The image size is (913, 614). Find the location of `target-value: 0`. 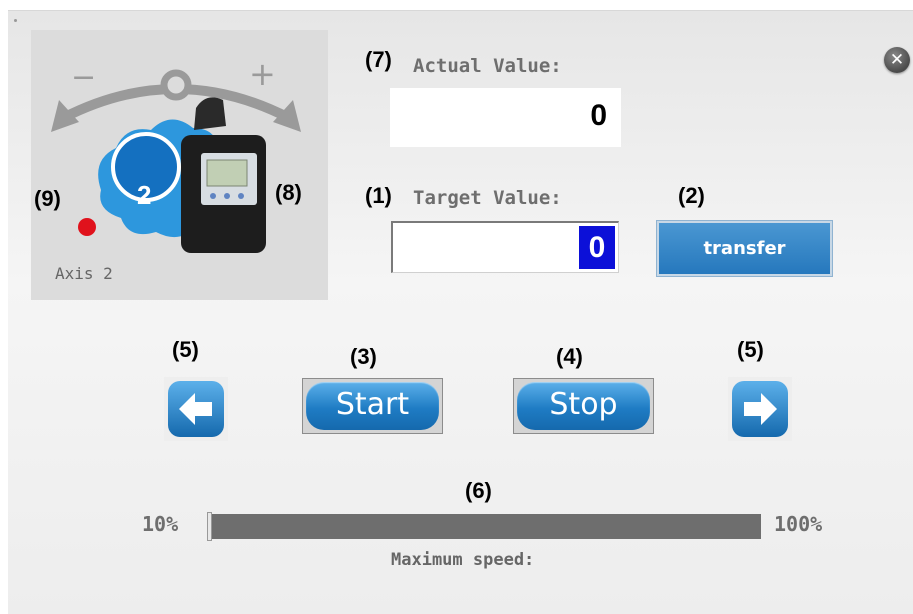

target-value: 0 is located at coordinates (597, 247).